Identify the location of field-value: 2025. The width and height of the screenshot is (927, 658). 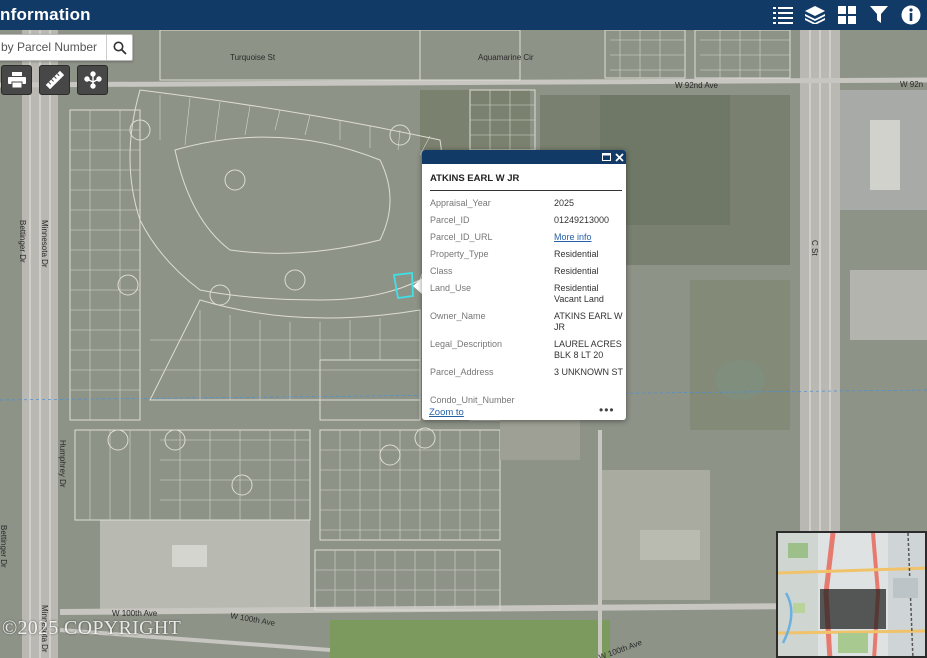
(564, 203).